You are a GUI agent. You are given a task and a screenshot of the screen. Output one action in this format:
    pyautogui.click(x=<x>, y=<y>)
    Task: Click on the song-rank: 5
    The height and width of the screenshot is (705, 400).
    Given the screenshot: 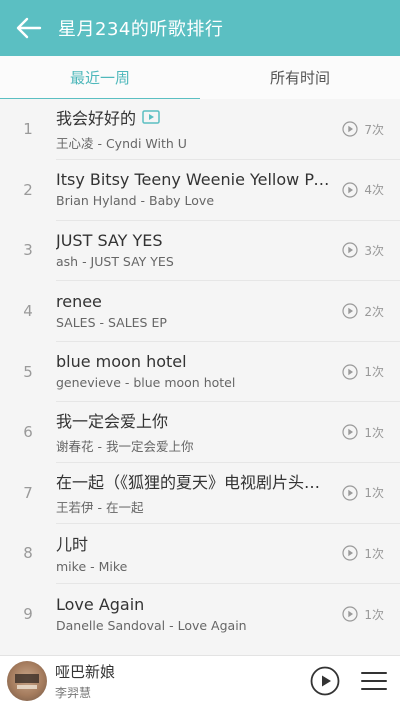 What is the action you would take?
    pyautogui.click(x=28, y=371)
    